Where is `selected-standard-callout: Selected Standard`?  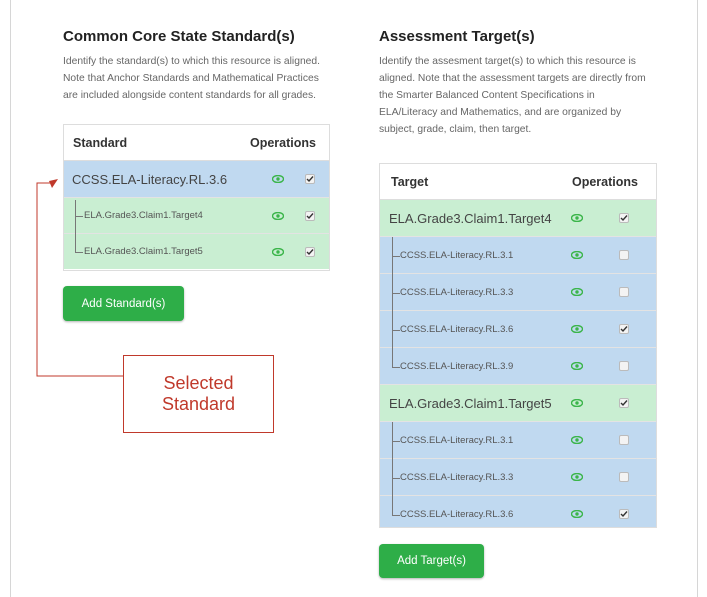
selected-standard-callout: Selected Standard is located at coordinates (198, 394).